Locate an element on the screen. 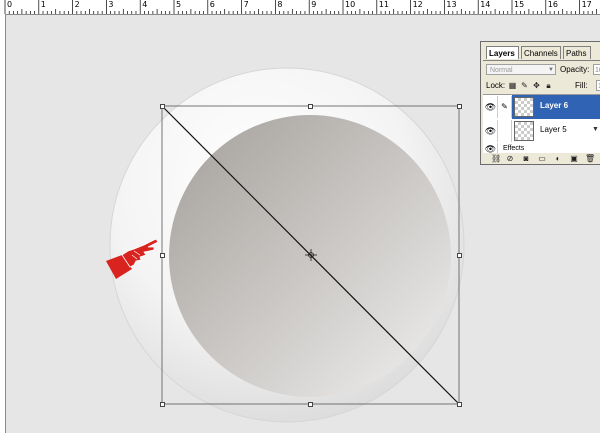  layer-name-area: Layer 5 ▼ is located at coordinates (556, 131).